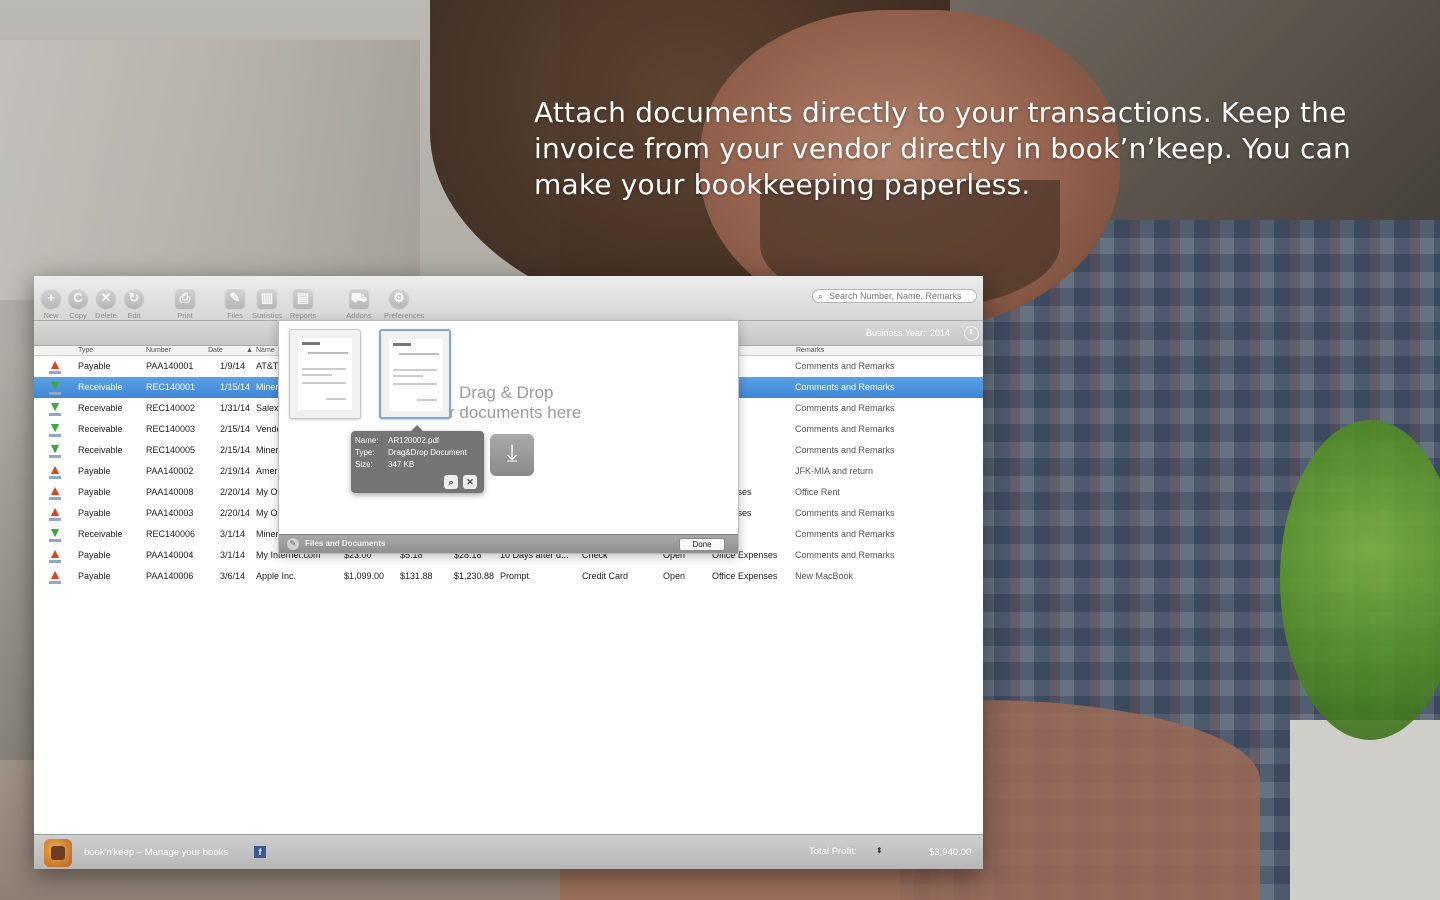  I want to click on remove-icon: ✕, so click(470, 482).